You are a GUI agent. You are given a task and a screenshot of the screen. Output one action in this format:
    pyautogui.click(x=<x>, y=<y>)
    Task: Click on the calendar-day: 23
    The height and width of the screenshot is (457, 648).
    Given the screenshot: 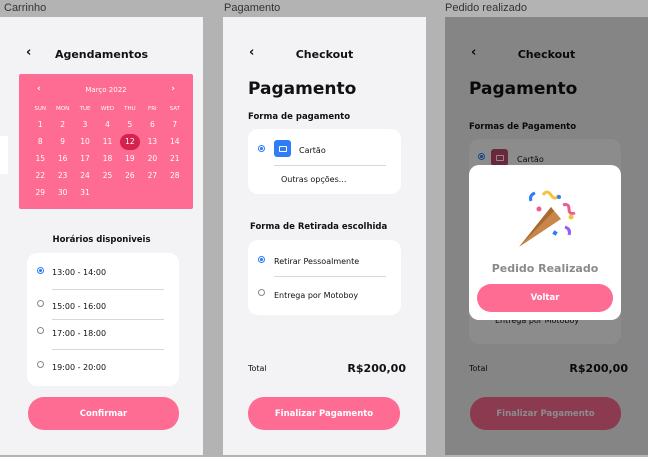 What is the action you would take?
    pyautogui.click(x=62, y=175)
    